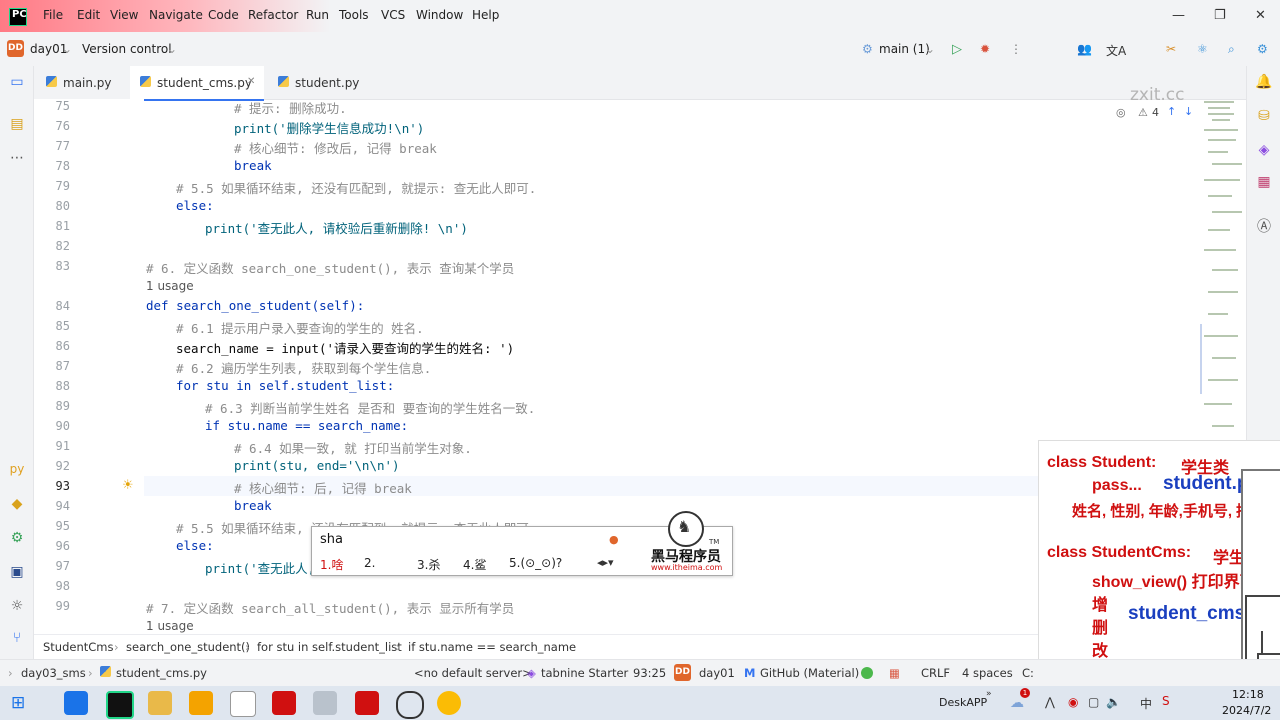  What do you see at coordinates (1093, 702) in the screenshot?
I see `network-icon: ▢` at bounding box center [1093, 702].